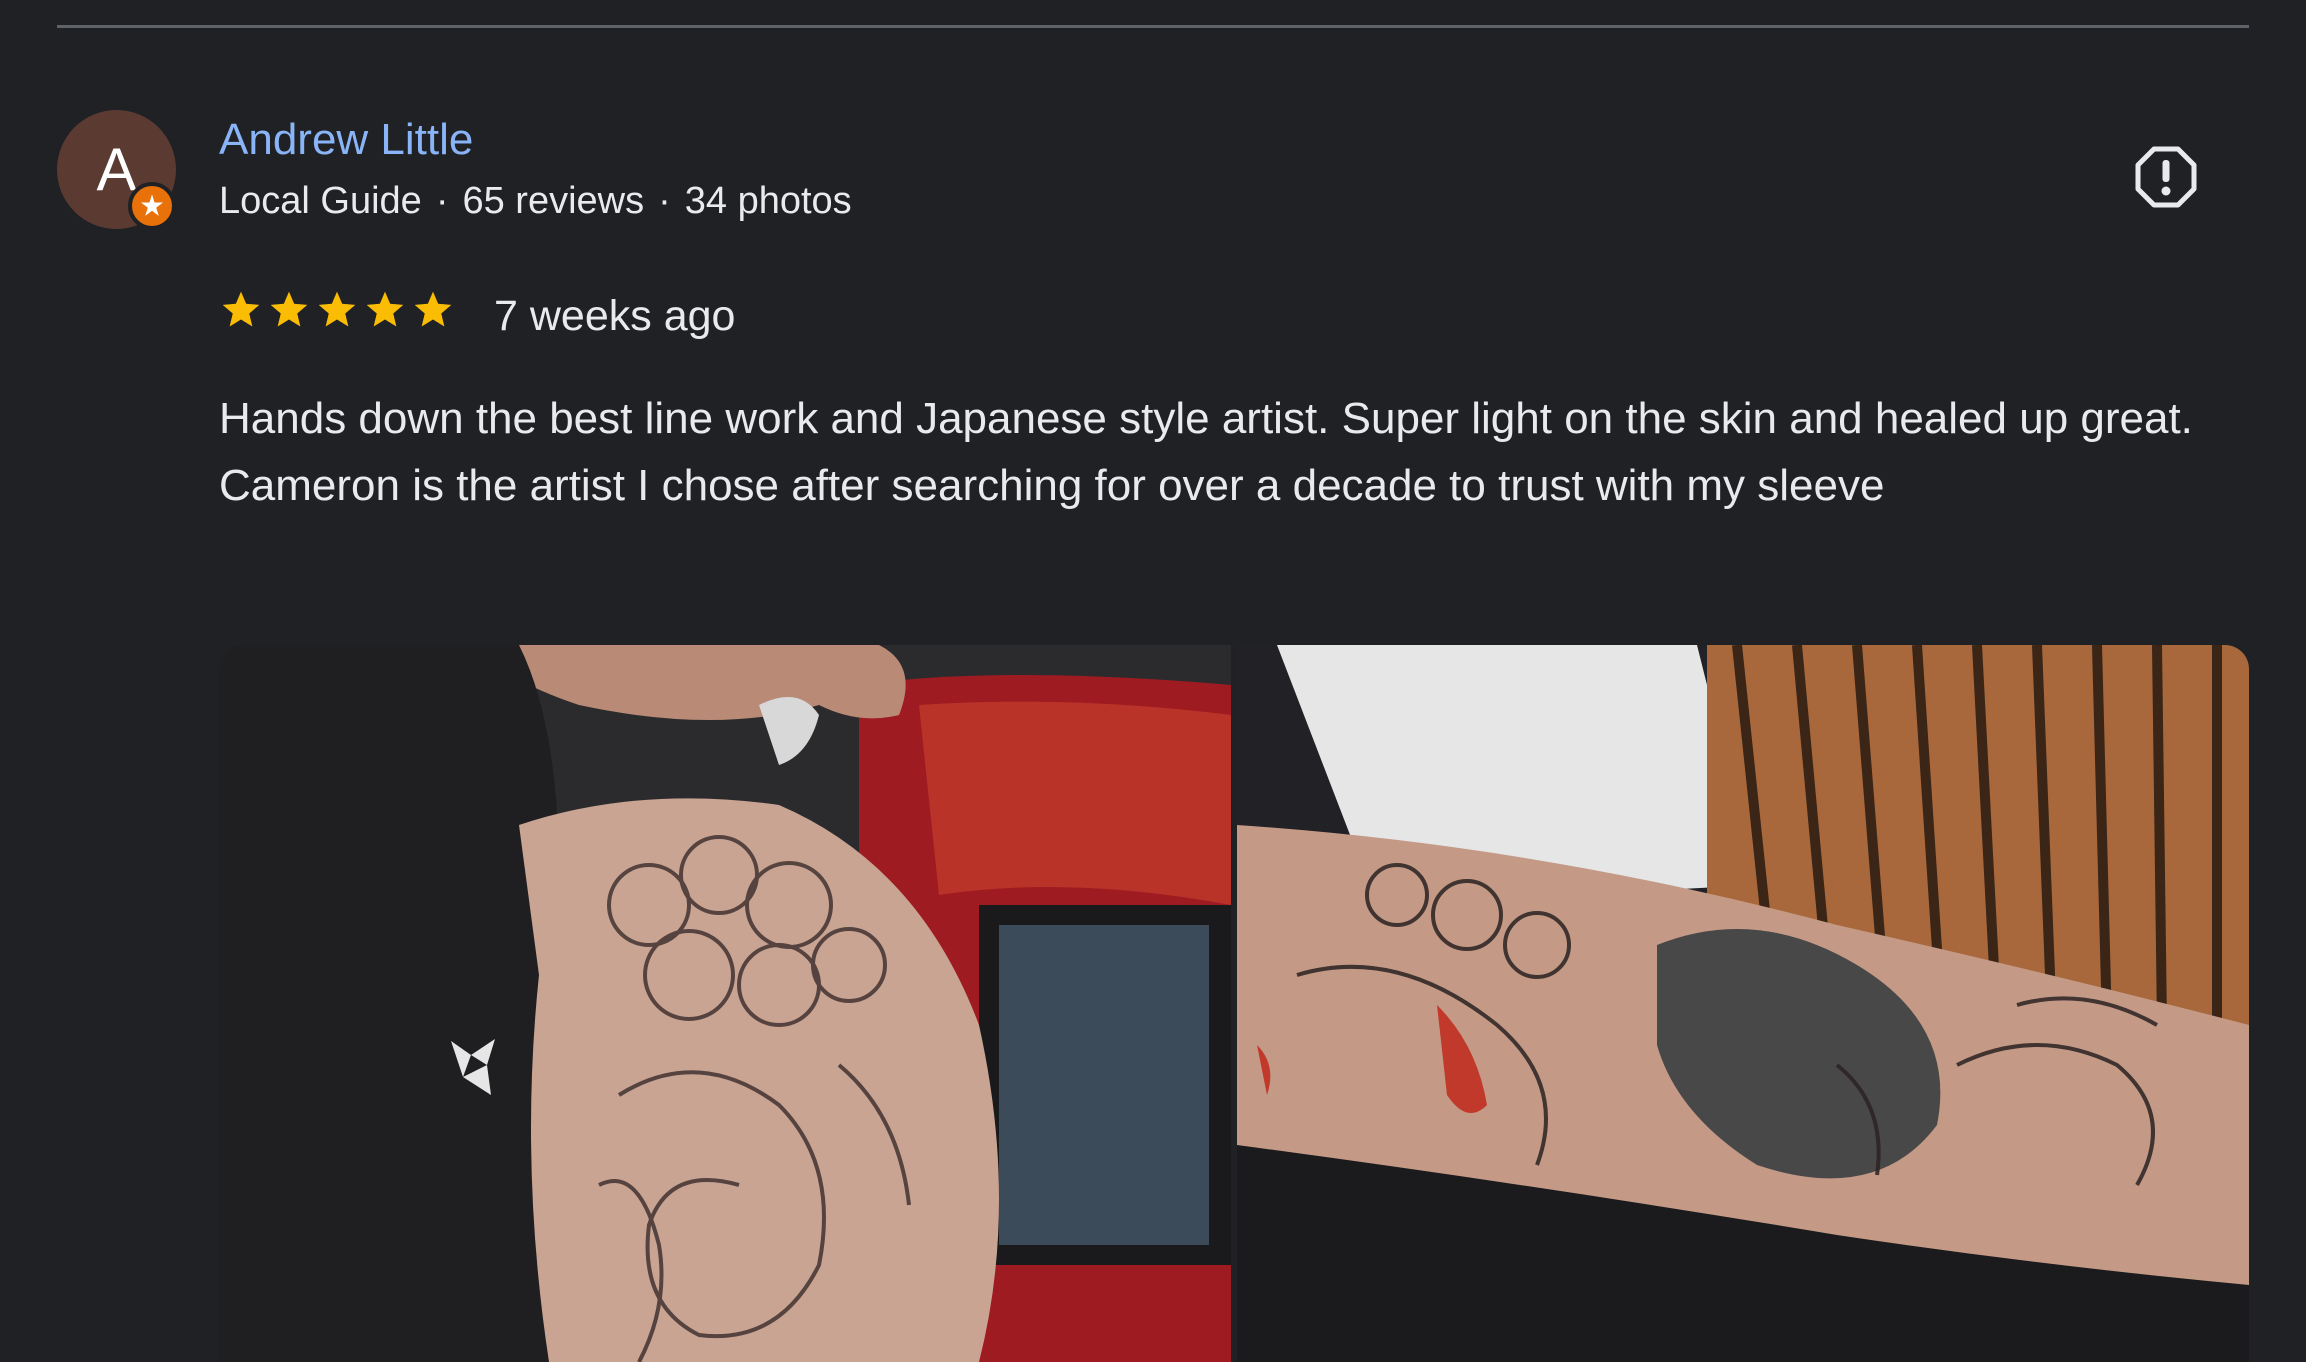 This screenshot has height=1362, width=2306. I want to click on star-rating, so click(337, 310).